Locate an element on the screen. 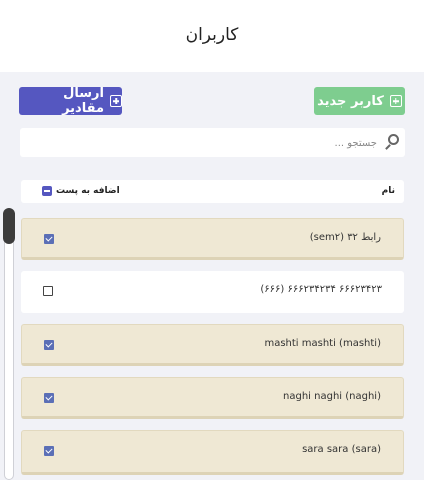 The width and height of the screenshot is (424, 480). new-user-label: کاربر جدید is located at coordinates (350, 101).